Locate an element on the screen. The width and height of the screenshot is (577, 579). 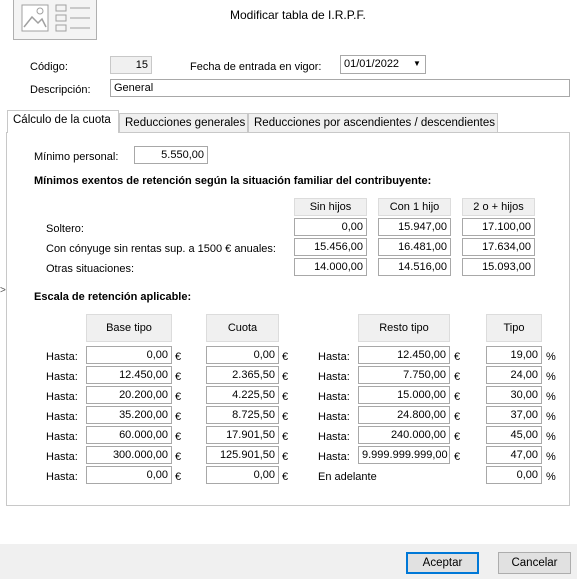
escala-tipo-cell: 37,00 is located at coordinates (514, 415).